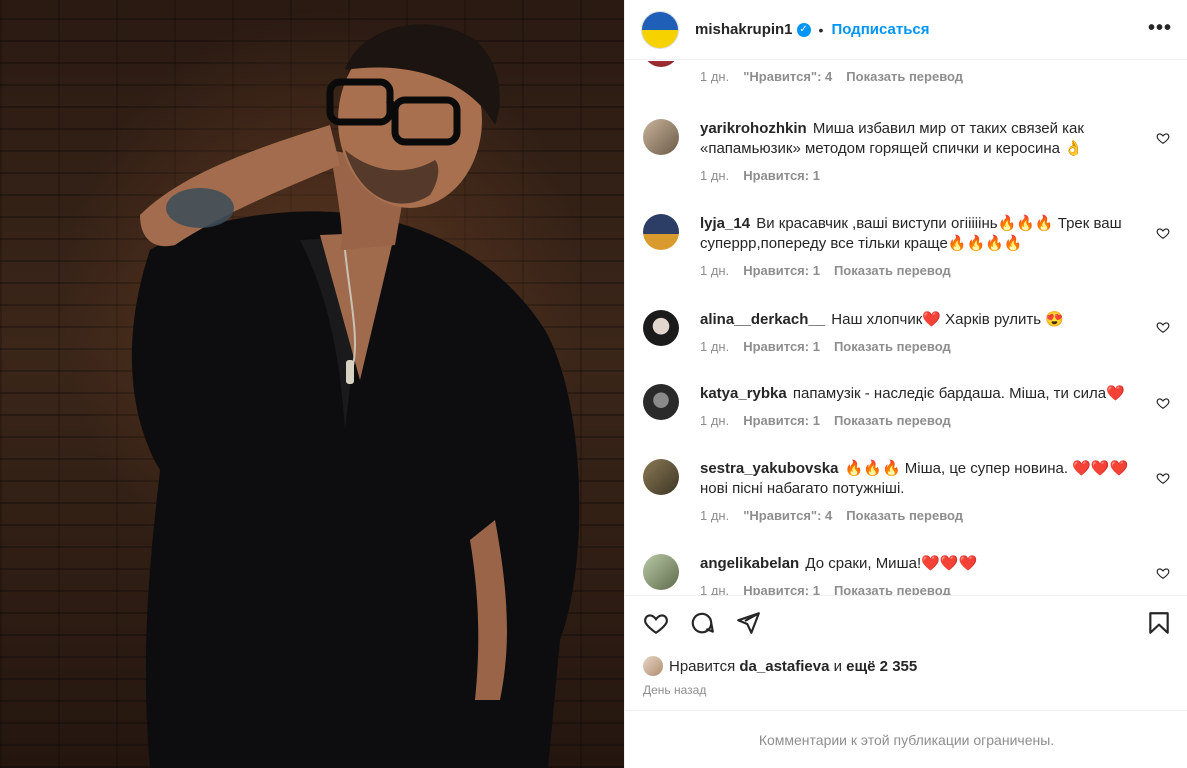 This screenshot has height=768, width=1187. Describe the element at coordinates (702, 666) in the screenshot. I see `likes-prefix: Нравится` at that location.